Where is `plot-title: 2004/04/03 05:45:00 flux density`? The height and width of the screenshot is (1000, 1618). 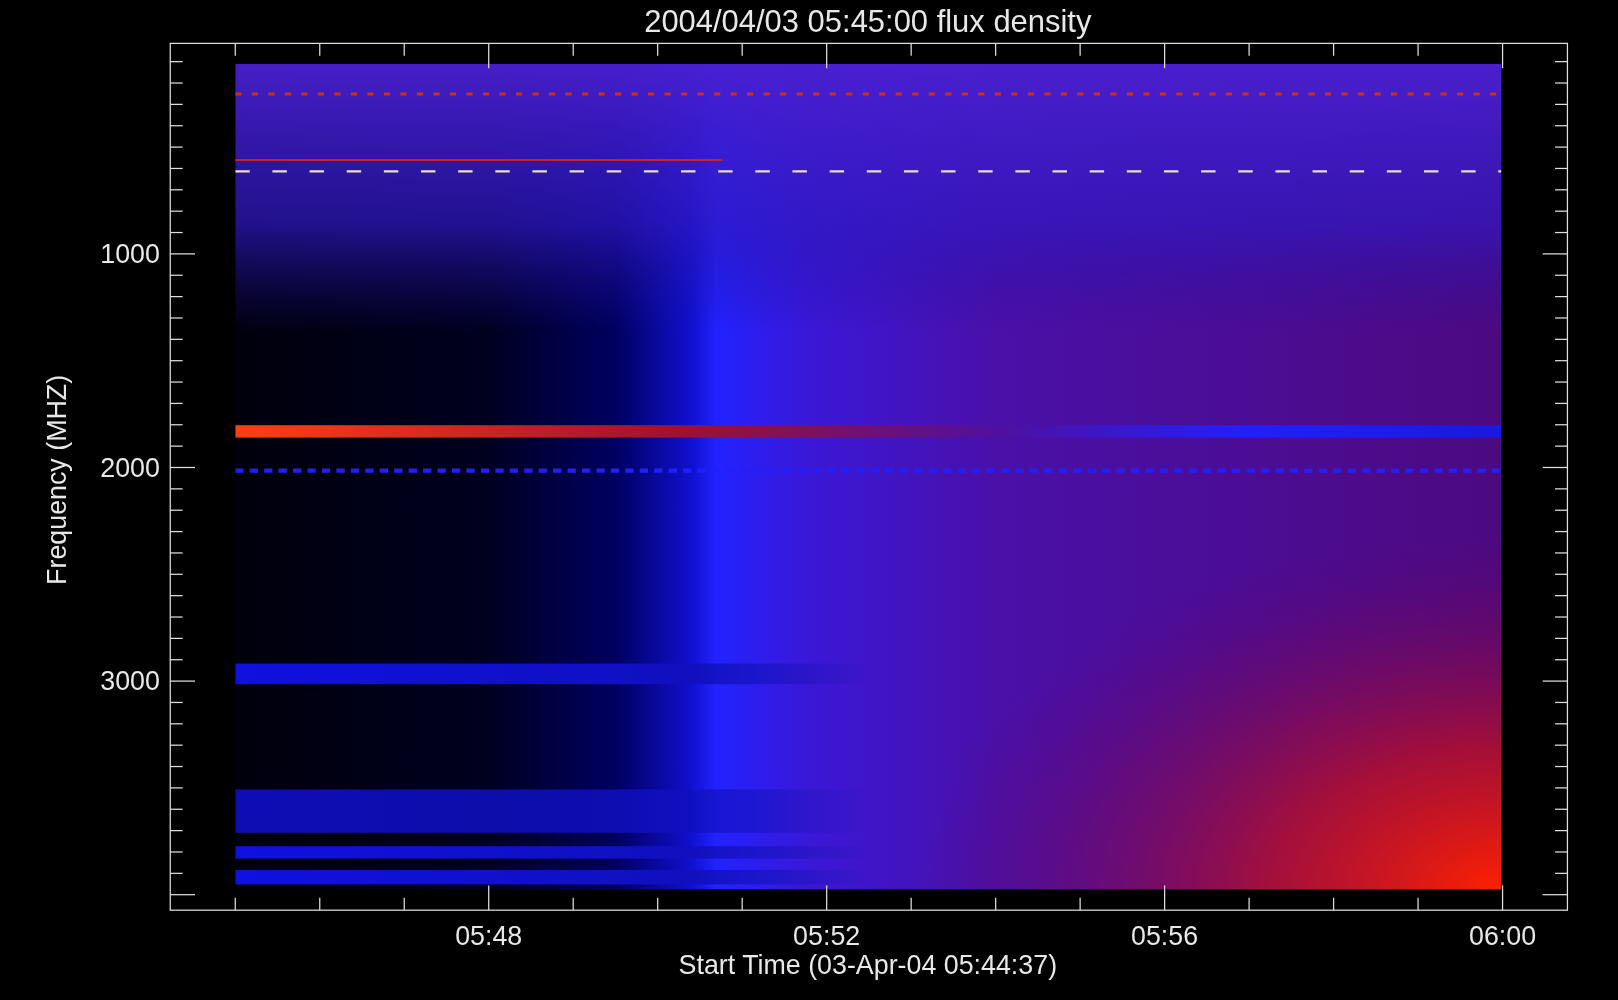 plot-title: 2004/04/03 05:45:00 flux density is located at coordinates (868, 22).